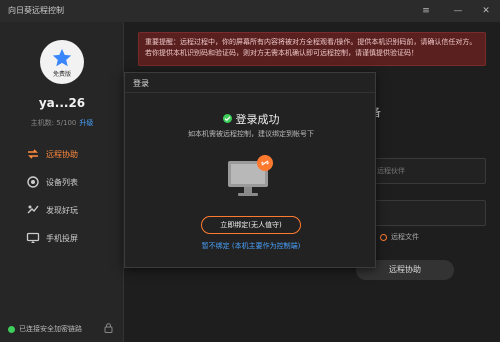 The height and width of the screenshot is (342, 500). What do you see at coordinates (257, 119) in the screenshot?
I see `login-success-text: 登录成功` at bounding box center [257, 119].